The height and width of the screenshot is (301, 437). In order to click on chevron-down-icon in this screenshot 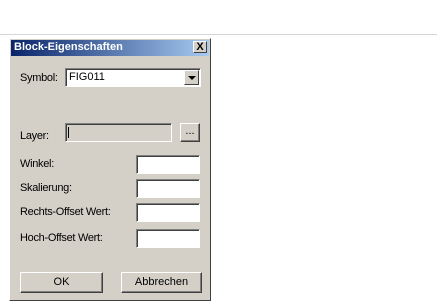, I will do `click(192, 78)`.